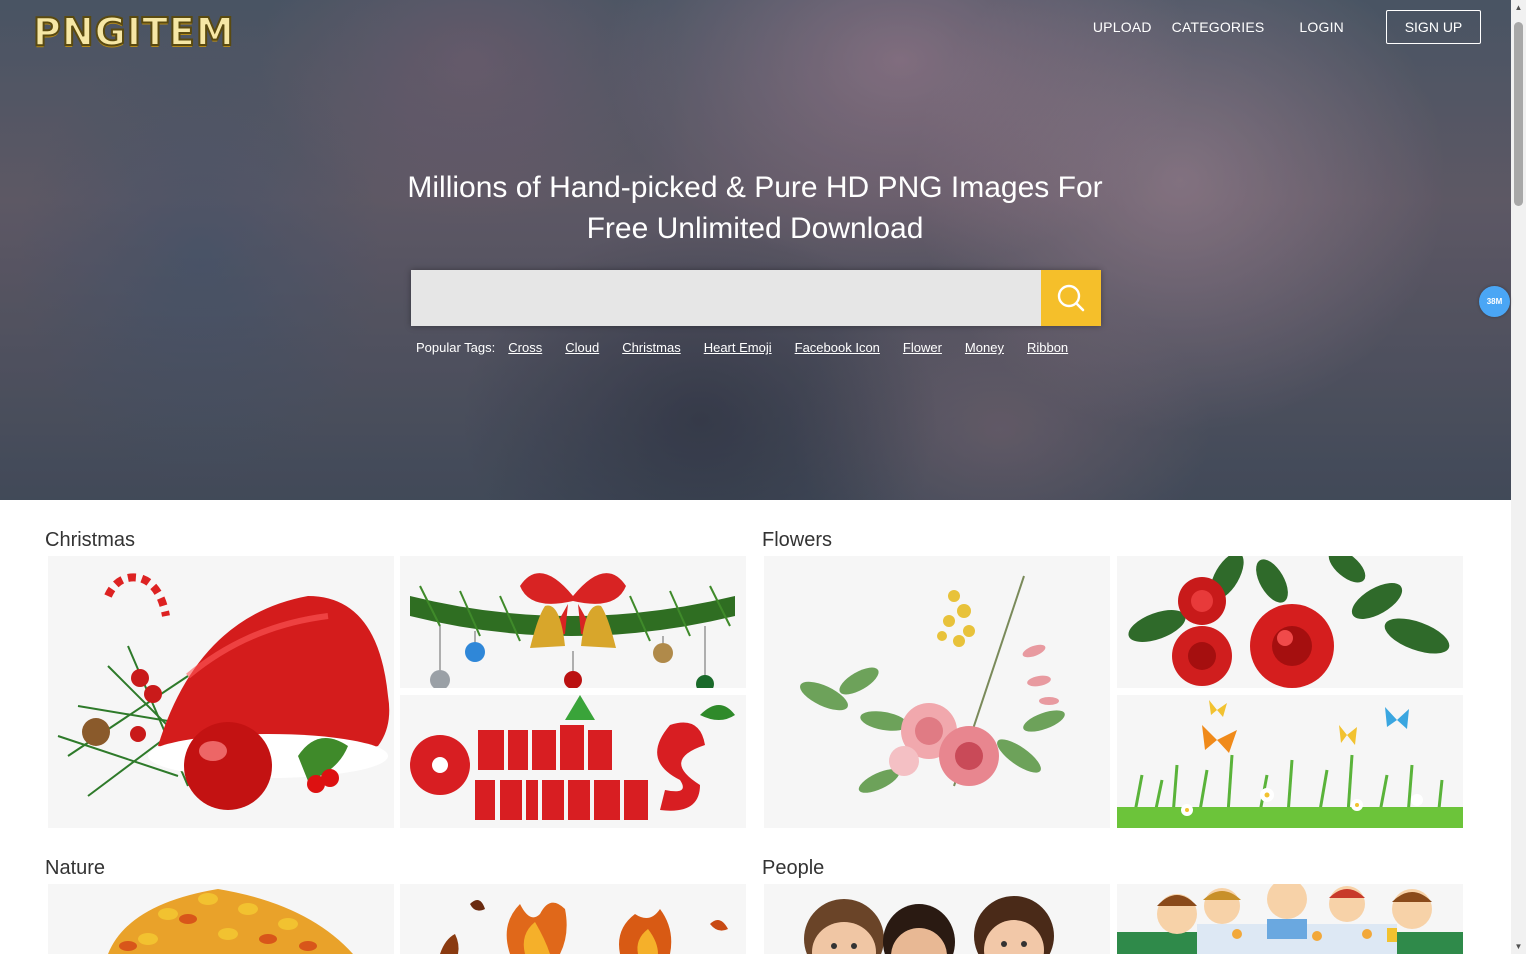 The height and width of the screenshot is (954, 1526). I want to click on counter-badge: 38M, so click(1494, 301).